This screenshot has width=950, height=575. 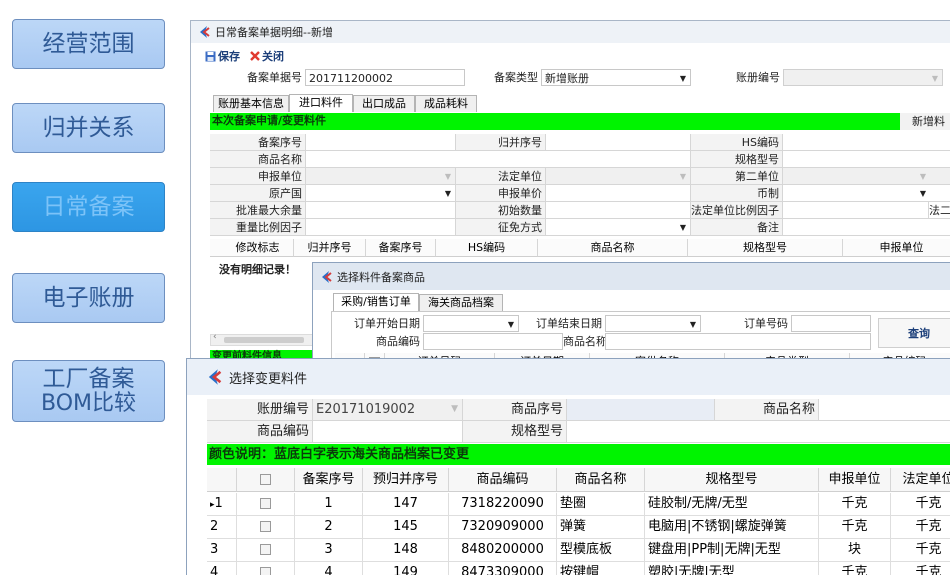 I want to click on nav-label: 归并关系, so click(x=88, y=127).